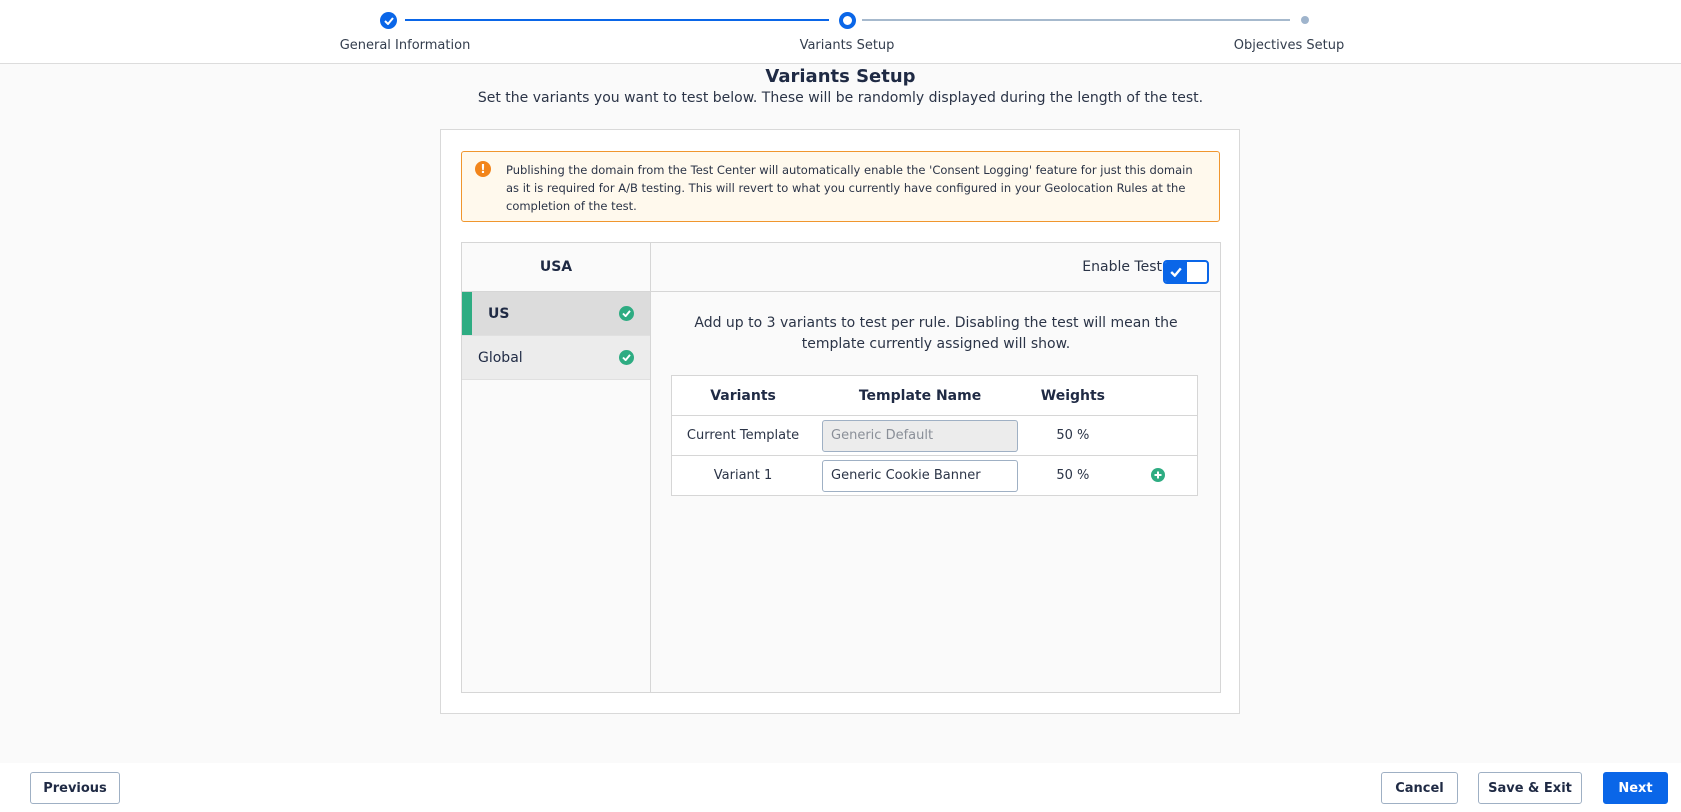 The width and height of the screenshot is (1681, 812). Describe the element at coordinates (483, 169) in the screenshot. I see `exclamation-icon: !` at that location.